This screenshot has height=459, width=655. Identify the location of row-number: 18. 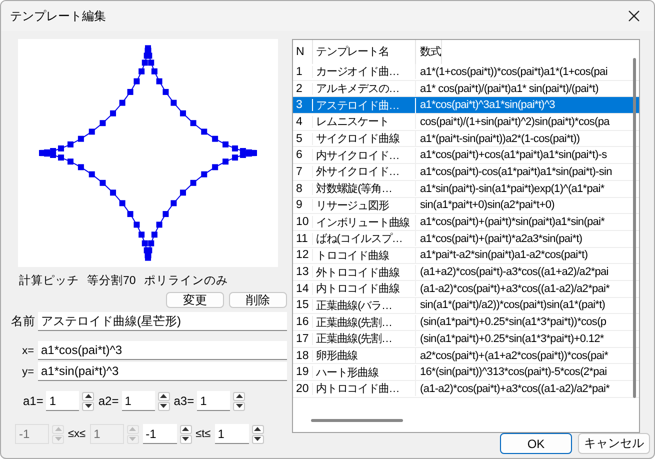
(303, 356).